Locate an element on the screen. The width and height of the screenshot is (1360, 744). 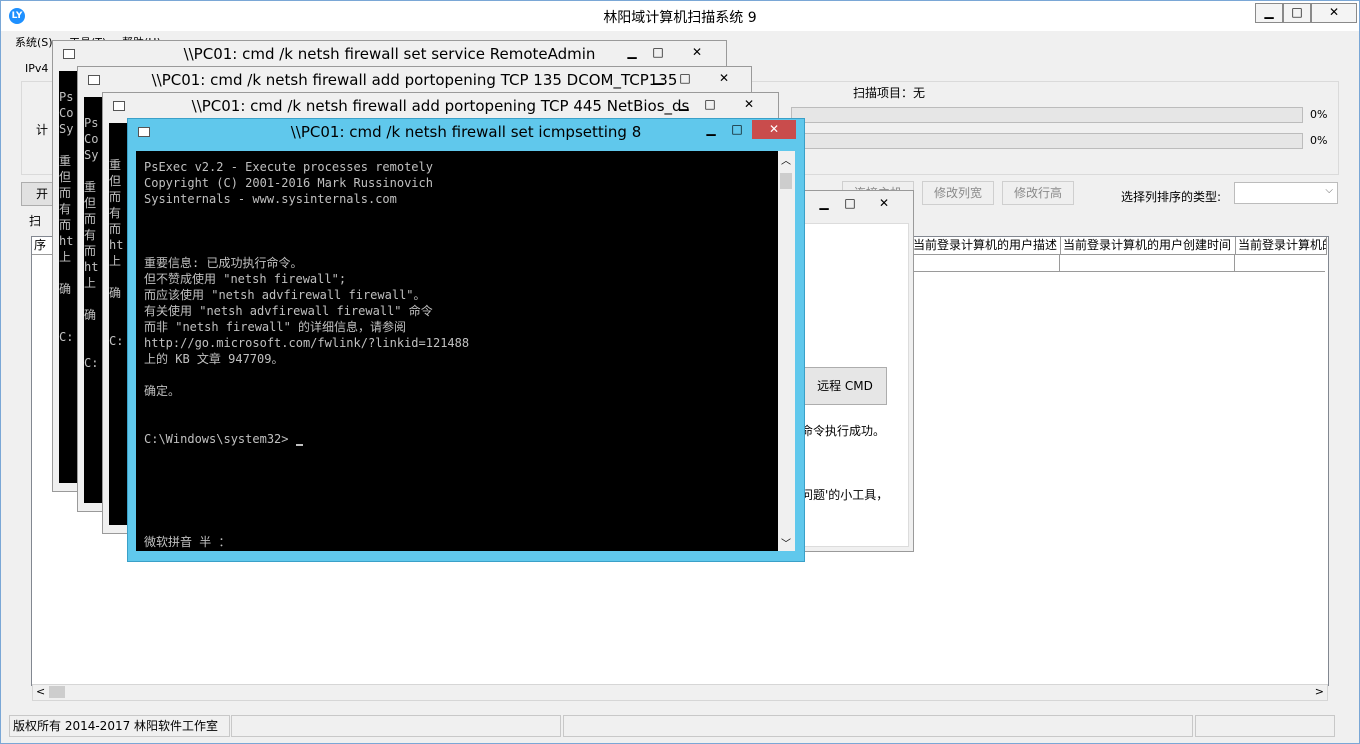
edit-column-width-button: 修改列宽 is located at coordinates (958, 193).